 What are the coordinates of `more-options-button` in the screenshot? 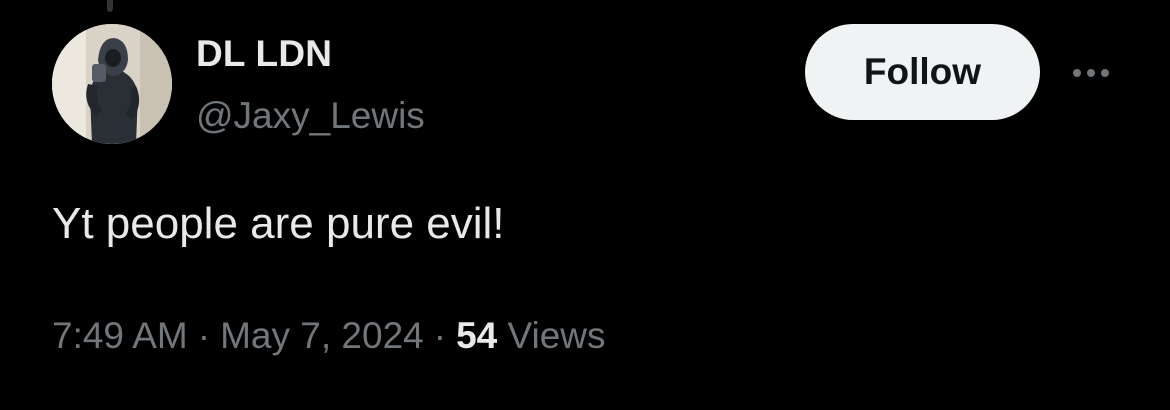 It's located at (1091, 73).